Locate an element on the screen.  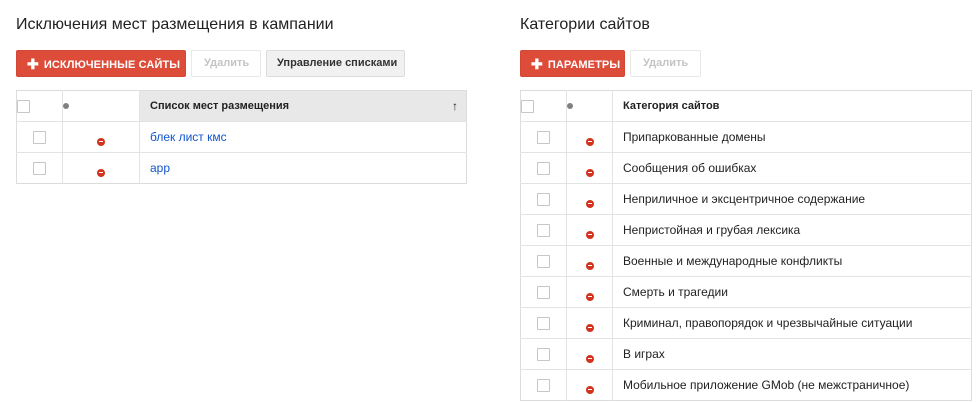
categories-header-row: Категория сайтов is located at coordinates (746, 106).